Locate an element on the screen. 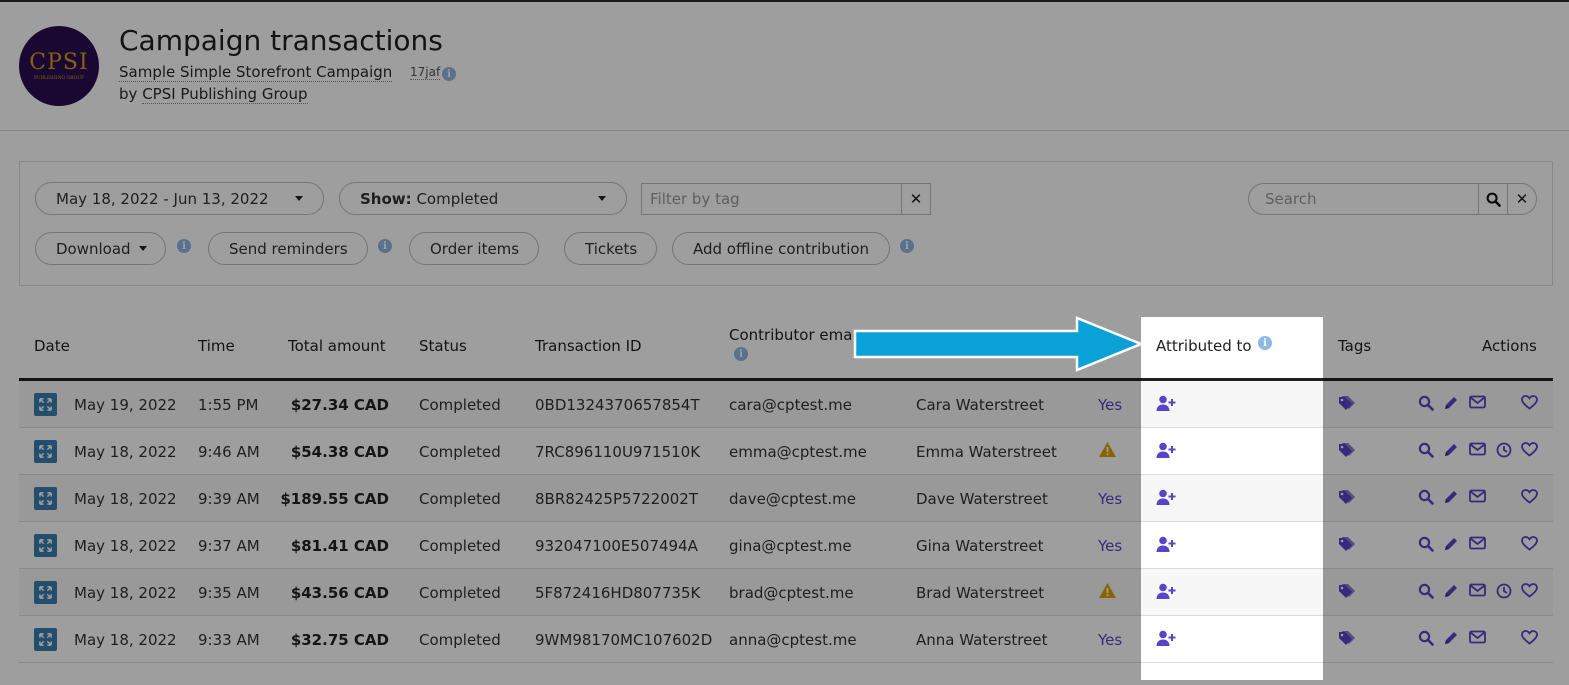 The width and height of the screenshot is (1569, 685). cell-total-amount: $27.34 CAD is located at coordinates (339, 405).